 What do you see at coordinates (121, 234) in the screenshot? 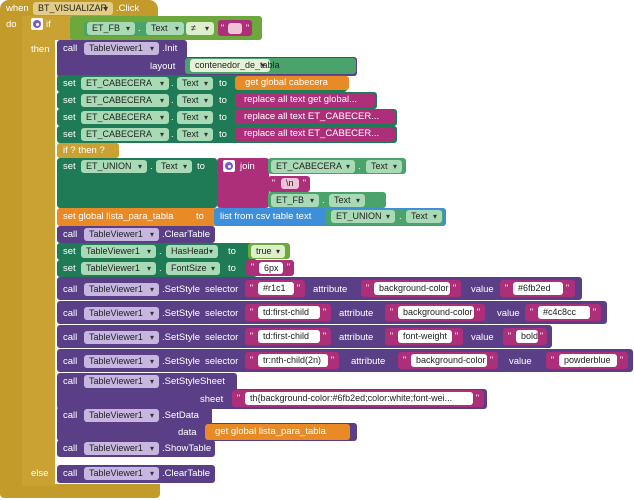
I see `clear-component: TableViewer1` at bounding box center [121, 234].